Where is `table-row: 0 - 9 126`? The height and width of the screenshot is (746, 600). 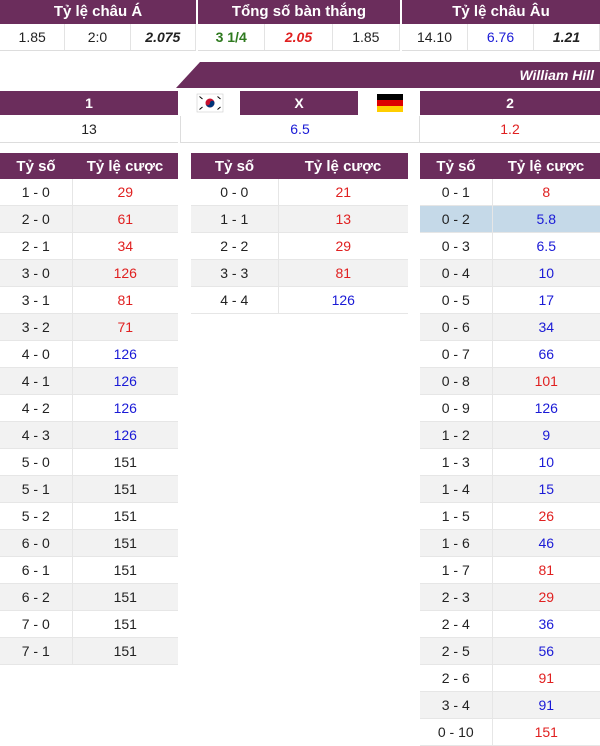 table-row: 0 - 9 126 is located at coordinates (510, 408).